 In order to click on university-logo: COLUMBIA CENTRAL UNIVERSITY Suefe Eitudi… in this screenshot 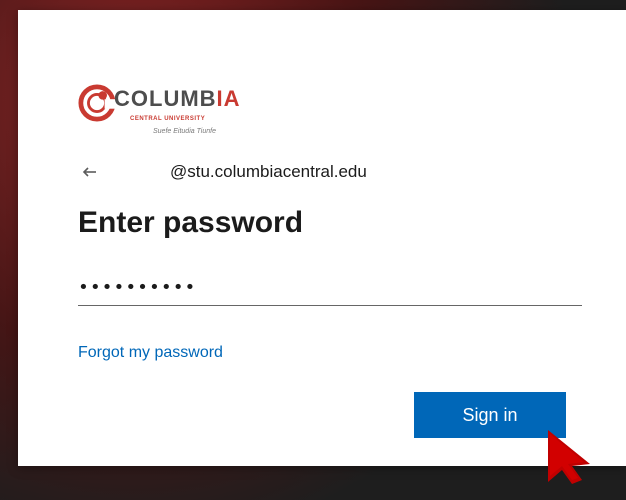, I will do `click(183, 115)`.